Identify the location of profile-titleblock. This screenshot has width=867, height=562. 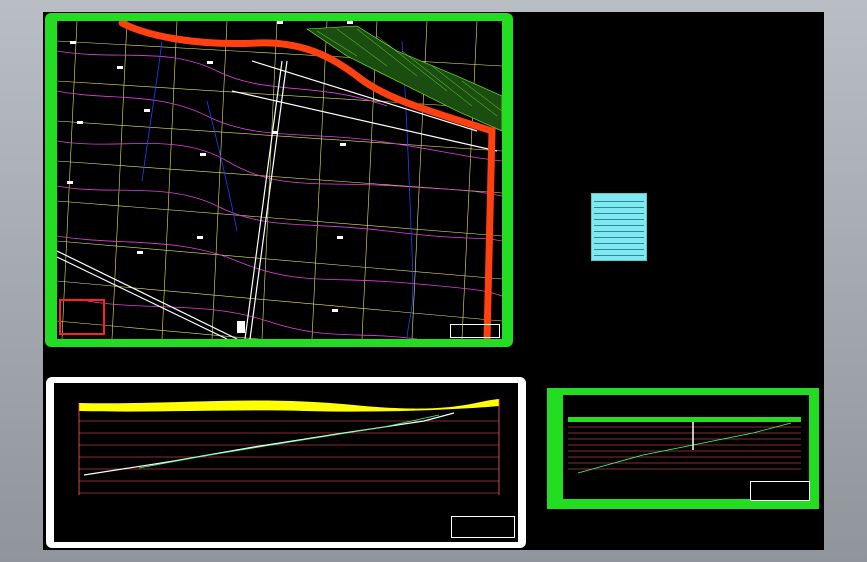
(483, 527).